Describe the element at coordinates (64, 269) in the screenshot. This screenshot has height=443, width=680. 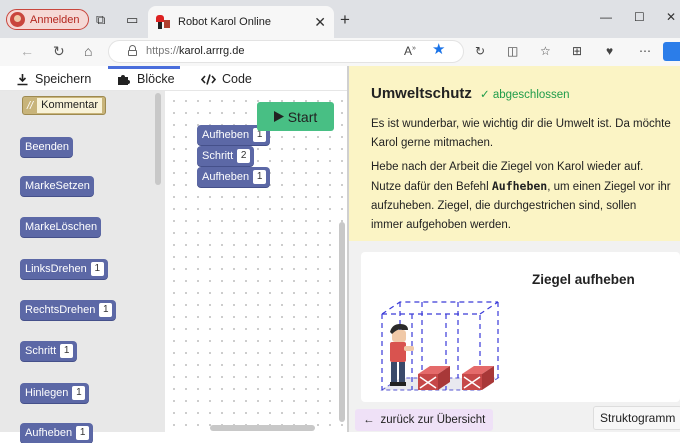
I see `palette-block-linksdrehen: LinksDrehen 1` at that location.